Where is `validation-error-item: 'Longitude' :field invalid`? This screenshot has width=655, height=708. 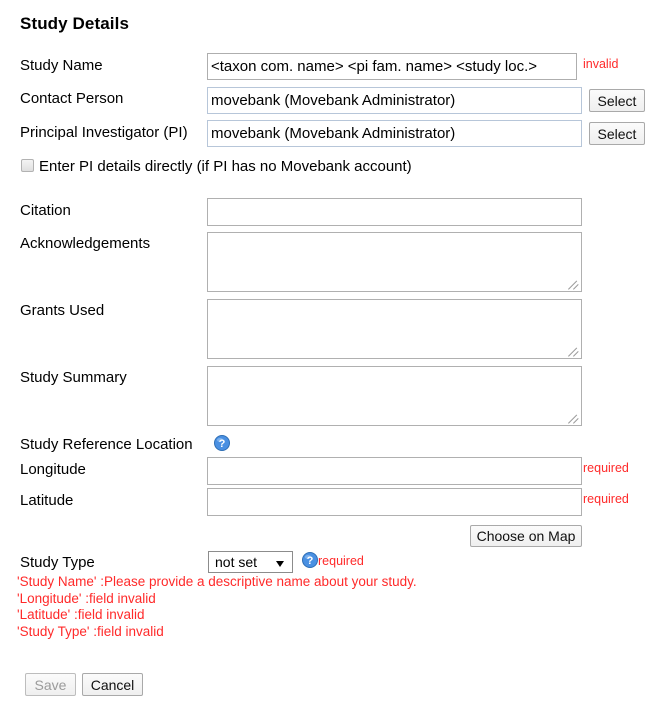
validation-error-item: 'Longitude' :field invalid is located at coordinates (86, 598).